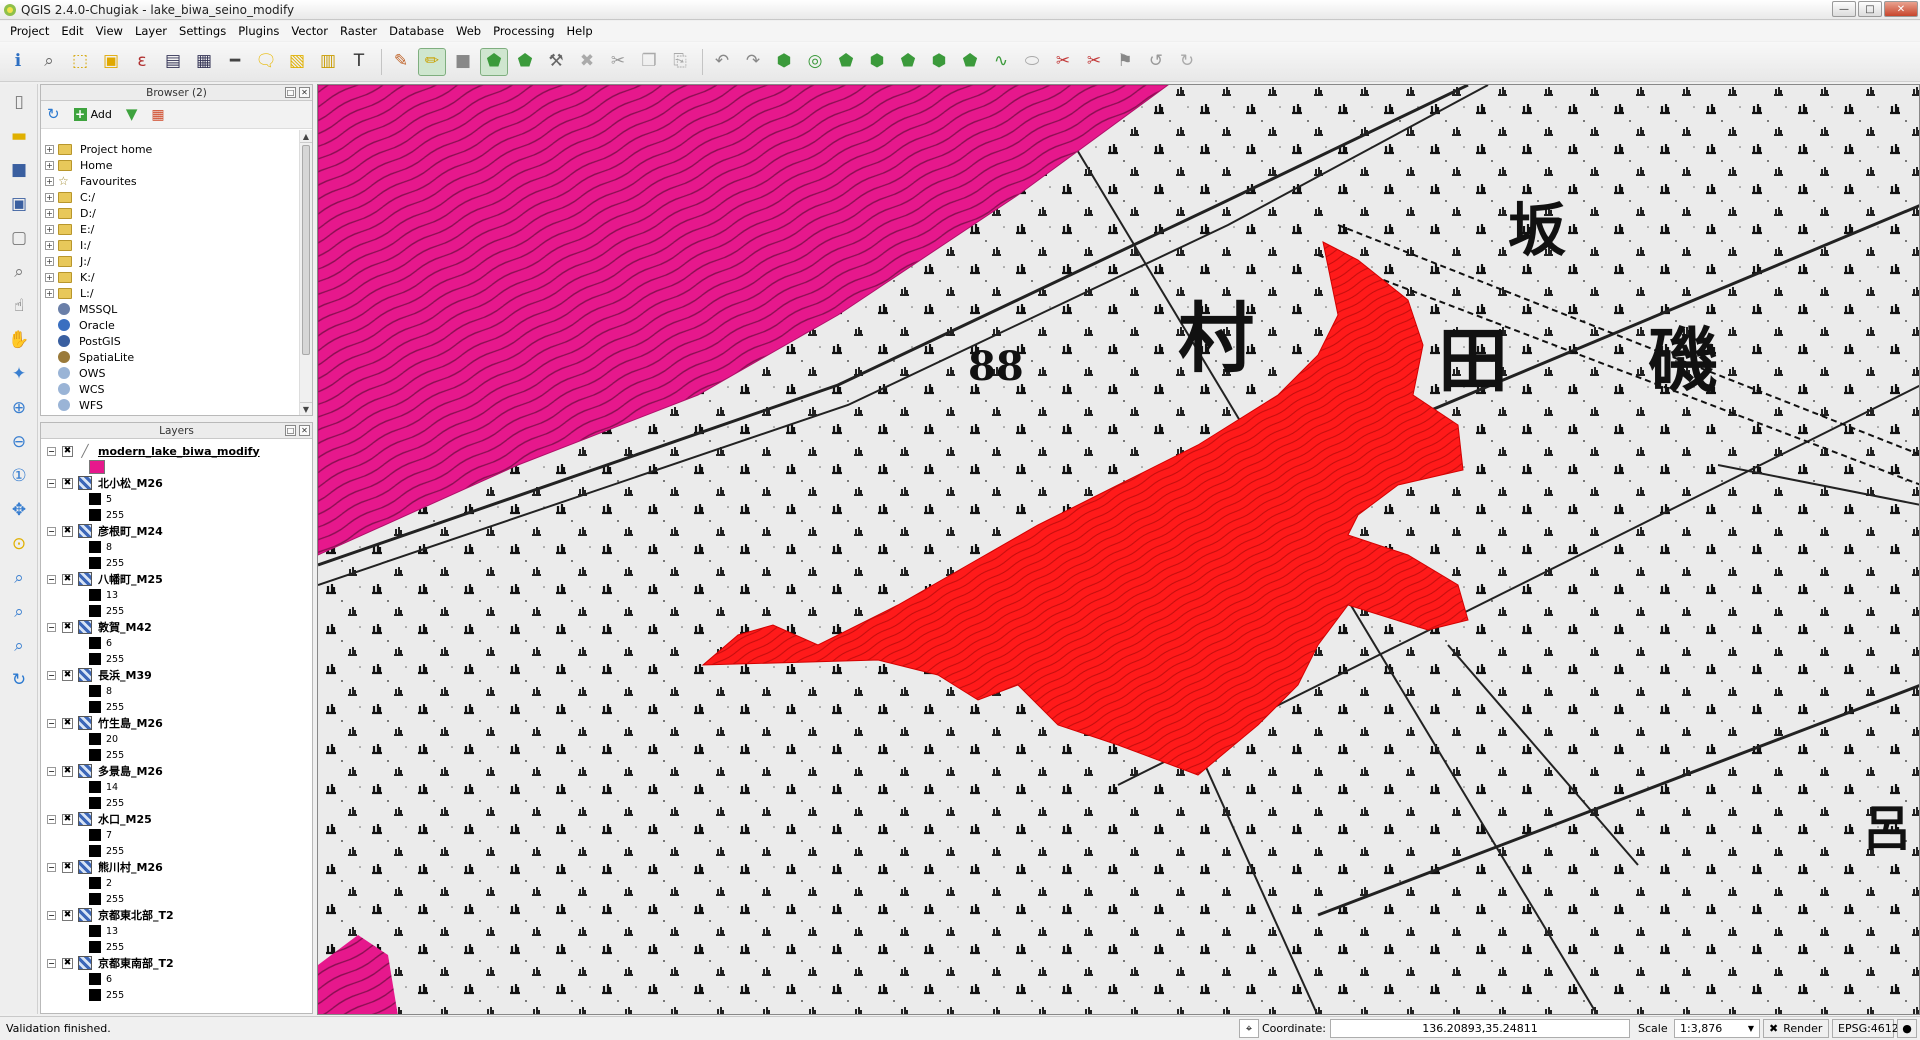  I want to click on browser-item: + D:/, so click(171, 213).